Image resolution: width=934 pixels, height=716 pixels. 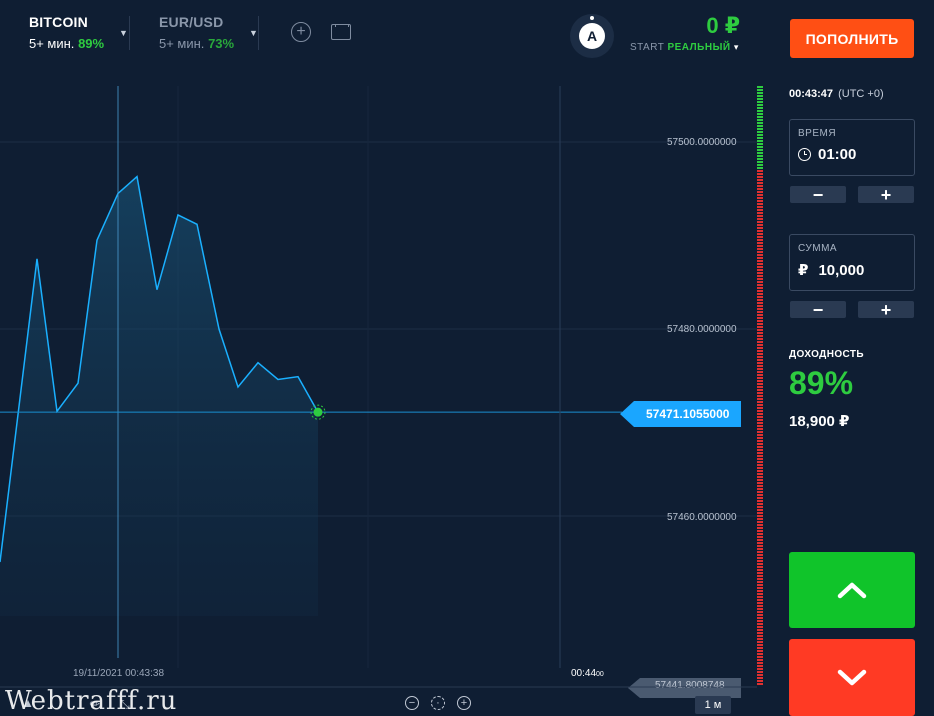 What do you see at coordinates (837, 154) in the screenshot?
I see `time-value: 01:00` at bounding box center [837, 154].